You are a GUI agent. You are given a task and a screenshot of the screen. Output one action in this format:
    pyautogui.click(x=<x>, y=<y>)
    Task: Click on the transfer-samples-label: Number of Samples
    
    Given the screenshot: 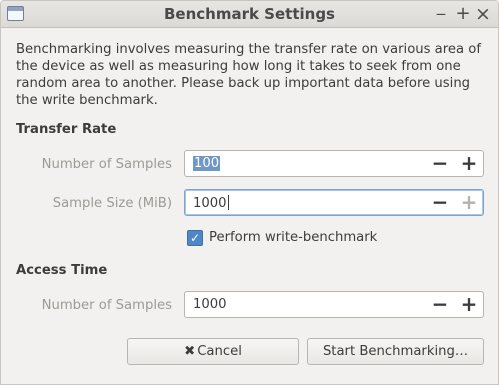 What is the action you would take?
    pyautogui.click(x=106, y=164)
    